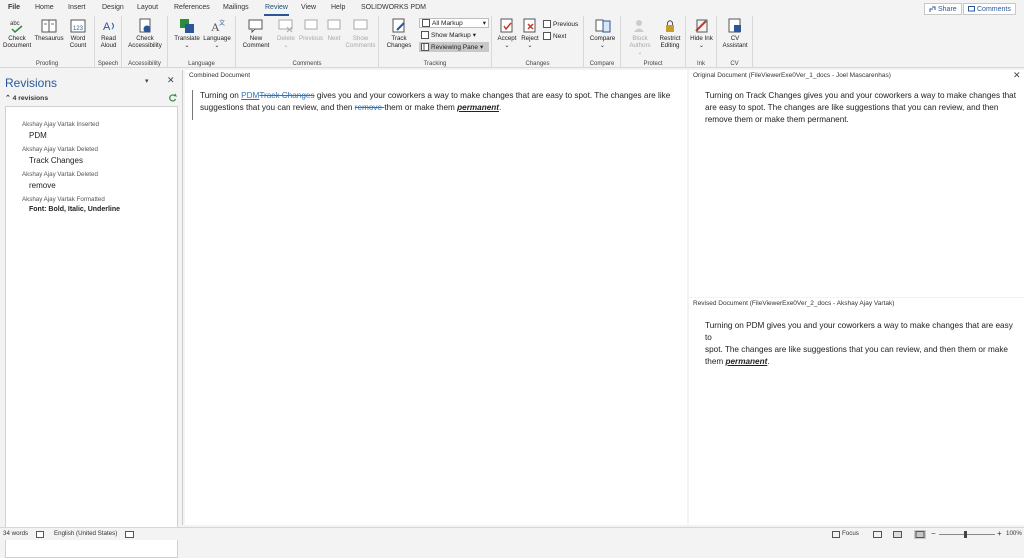 The image size is (1024, 558). What do you see at coordinates (933, 533) in the screenshot?
I see `zoom-out-icon: −` at bounding box center [933, 533].